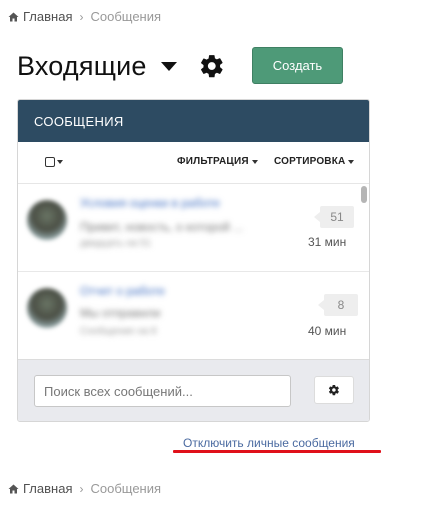  Describe the element at coordinates (122, 291) in the screenshot. I see `message-subject: Отчет о работе` at that location.